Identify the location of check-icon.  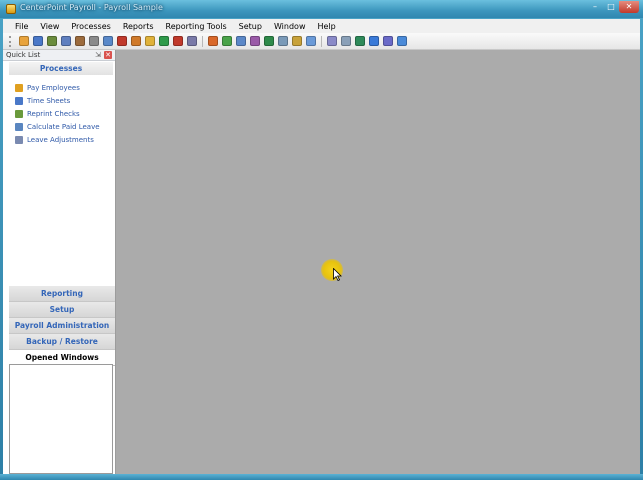
(19, 113).